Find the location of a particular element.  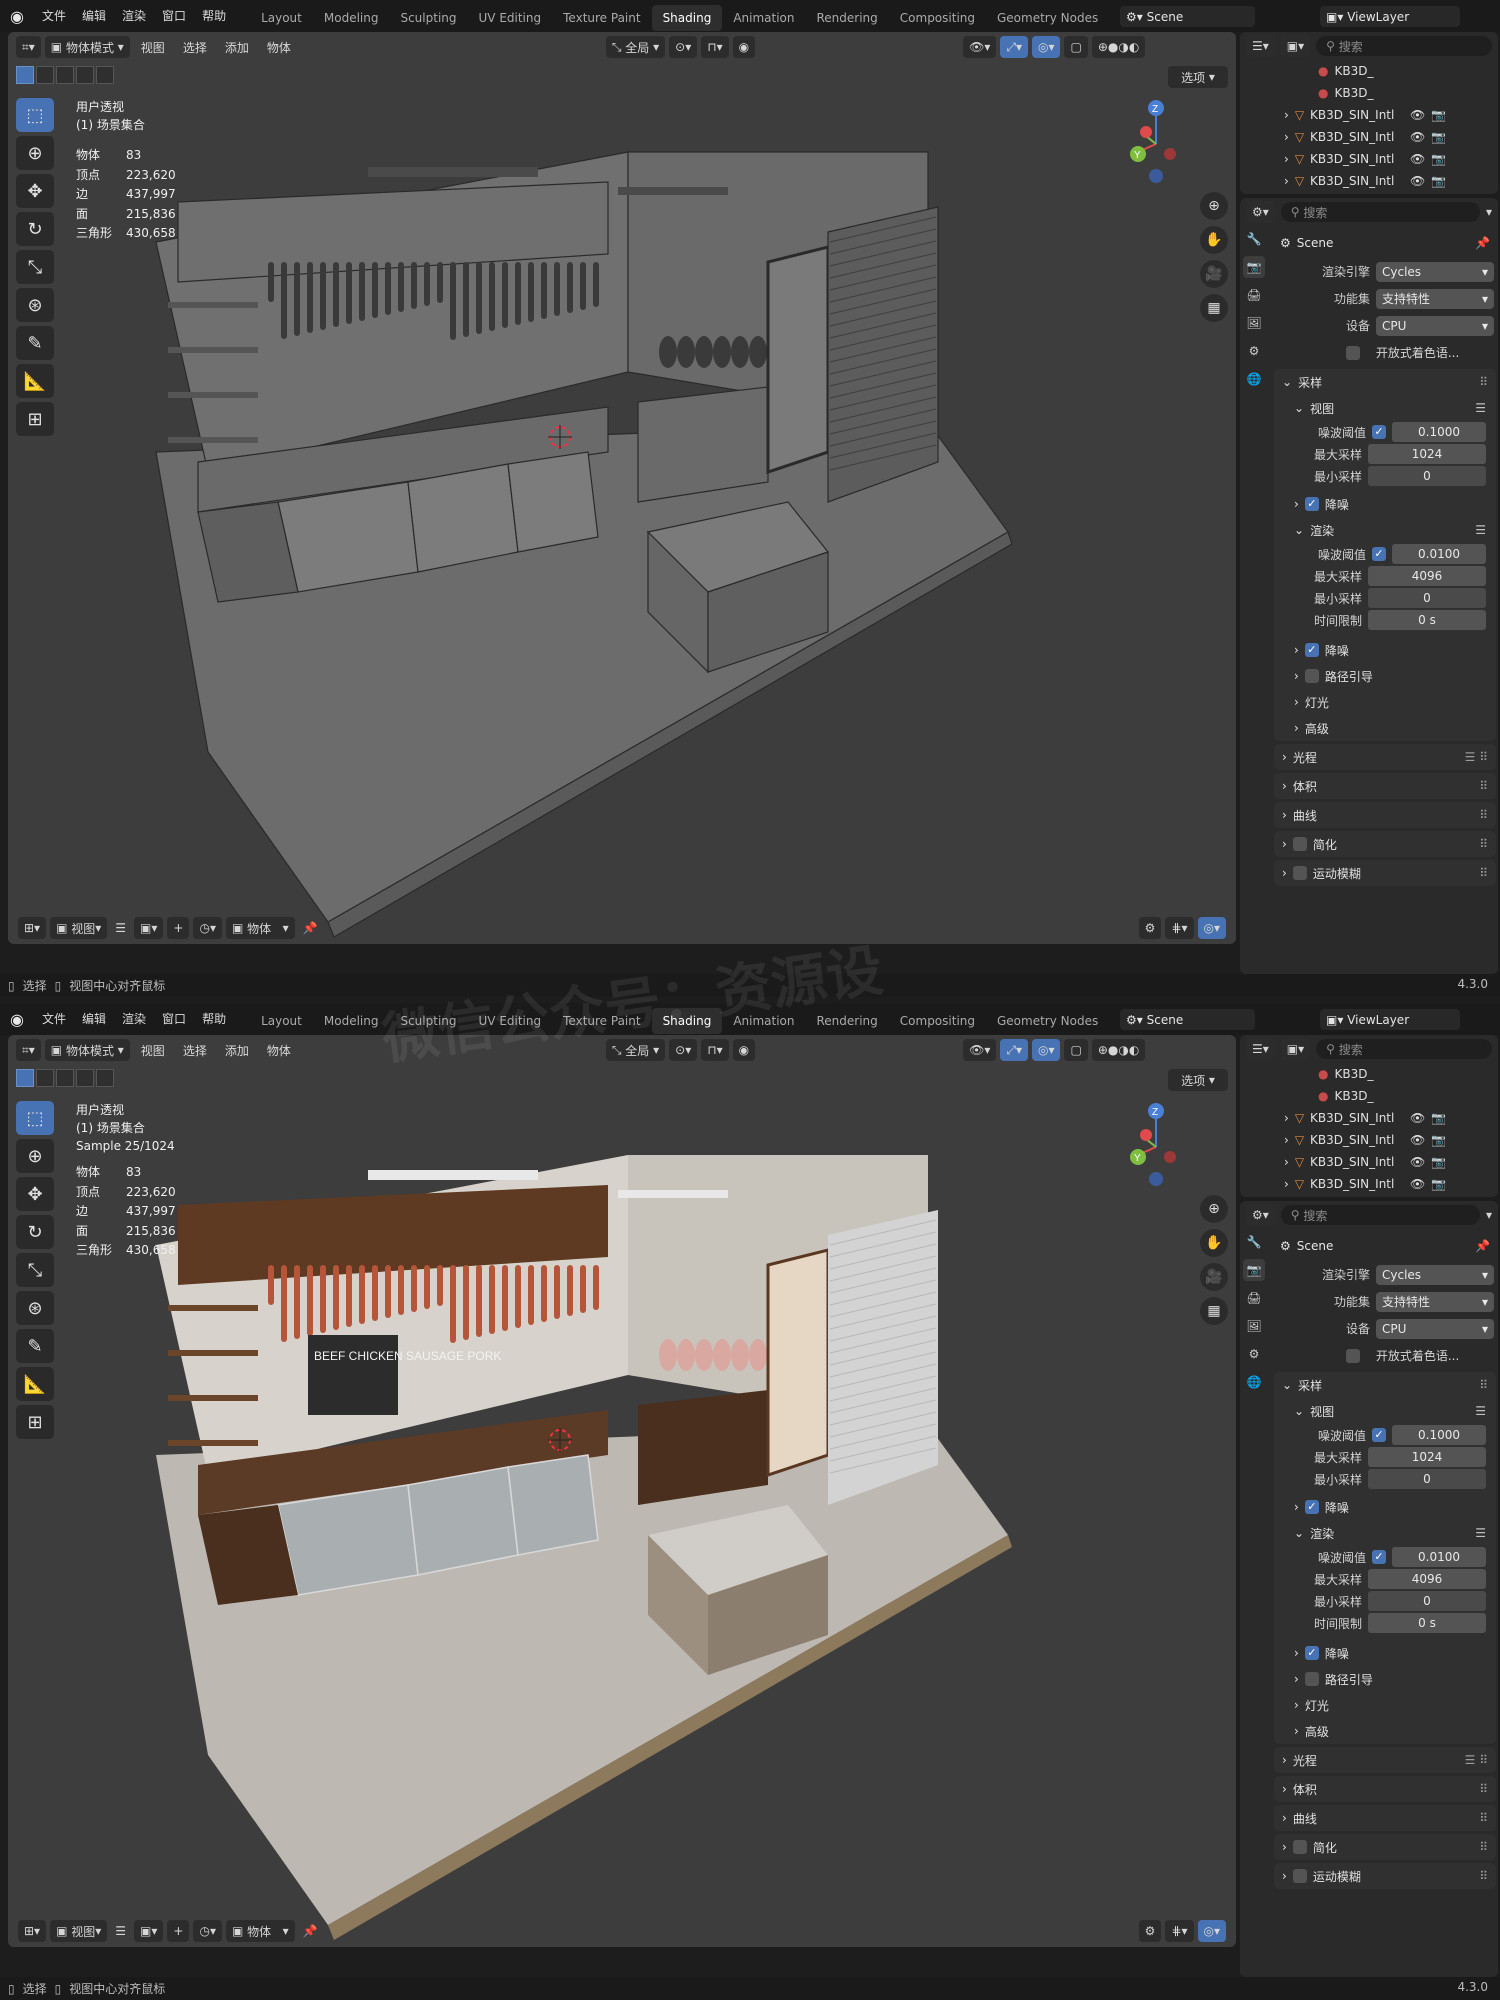

vp-denoise-checkbox: ✓ is located at coordinates (1311, 504).